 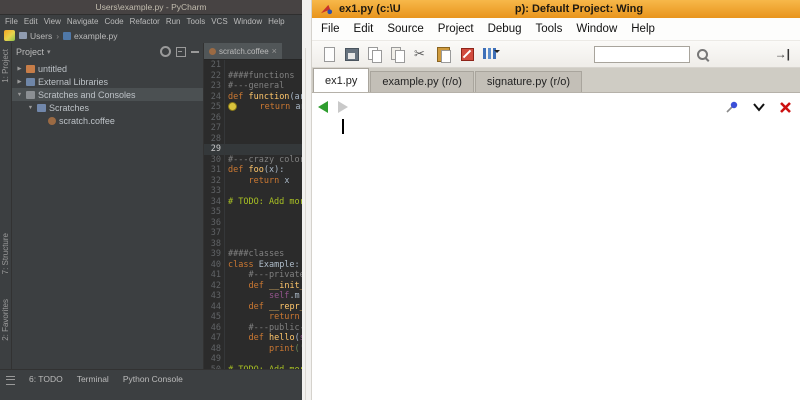 I want to click on toolbar-overflow-icon, so click(x=782, y=54).